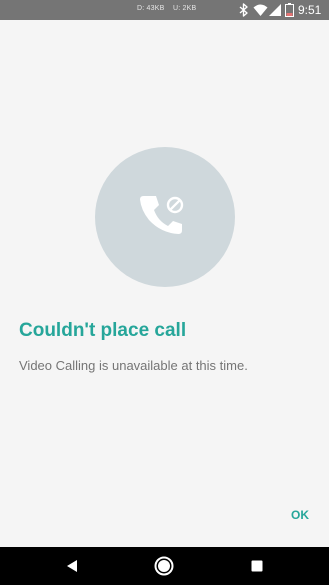  Describe the element at coordinates (151, 8) in the screenshot. I see `download-speed: D: 43KB` at that location.